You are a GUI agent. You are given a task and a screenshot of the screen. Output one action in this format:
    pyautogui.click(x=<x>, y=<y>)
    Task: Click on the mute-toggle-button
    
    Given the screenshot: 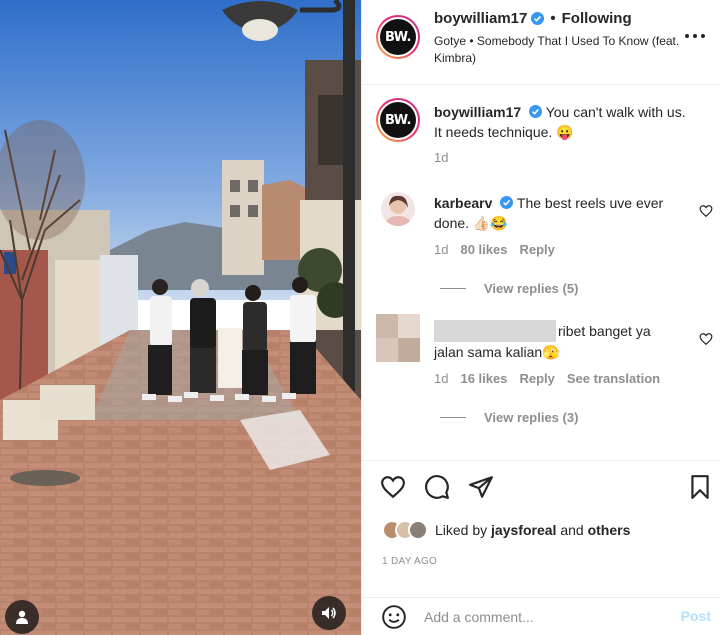 What is the action you would take?
    pyautogui.click(x=329, y=613)
    